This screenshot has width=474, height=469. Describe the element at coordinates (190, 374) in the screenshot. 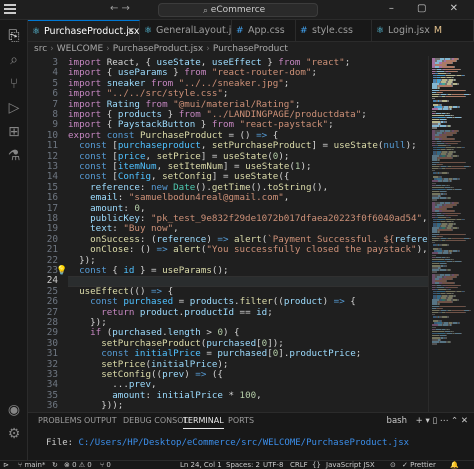

I see `code-token: )` at that location.